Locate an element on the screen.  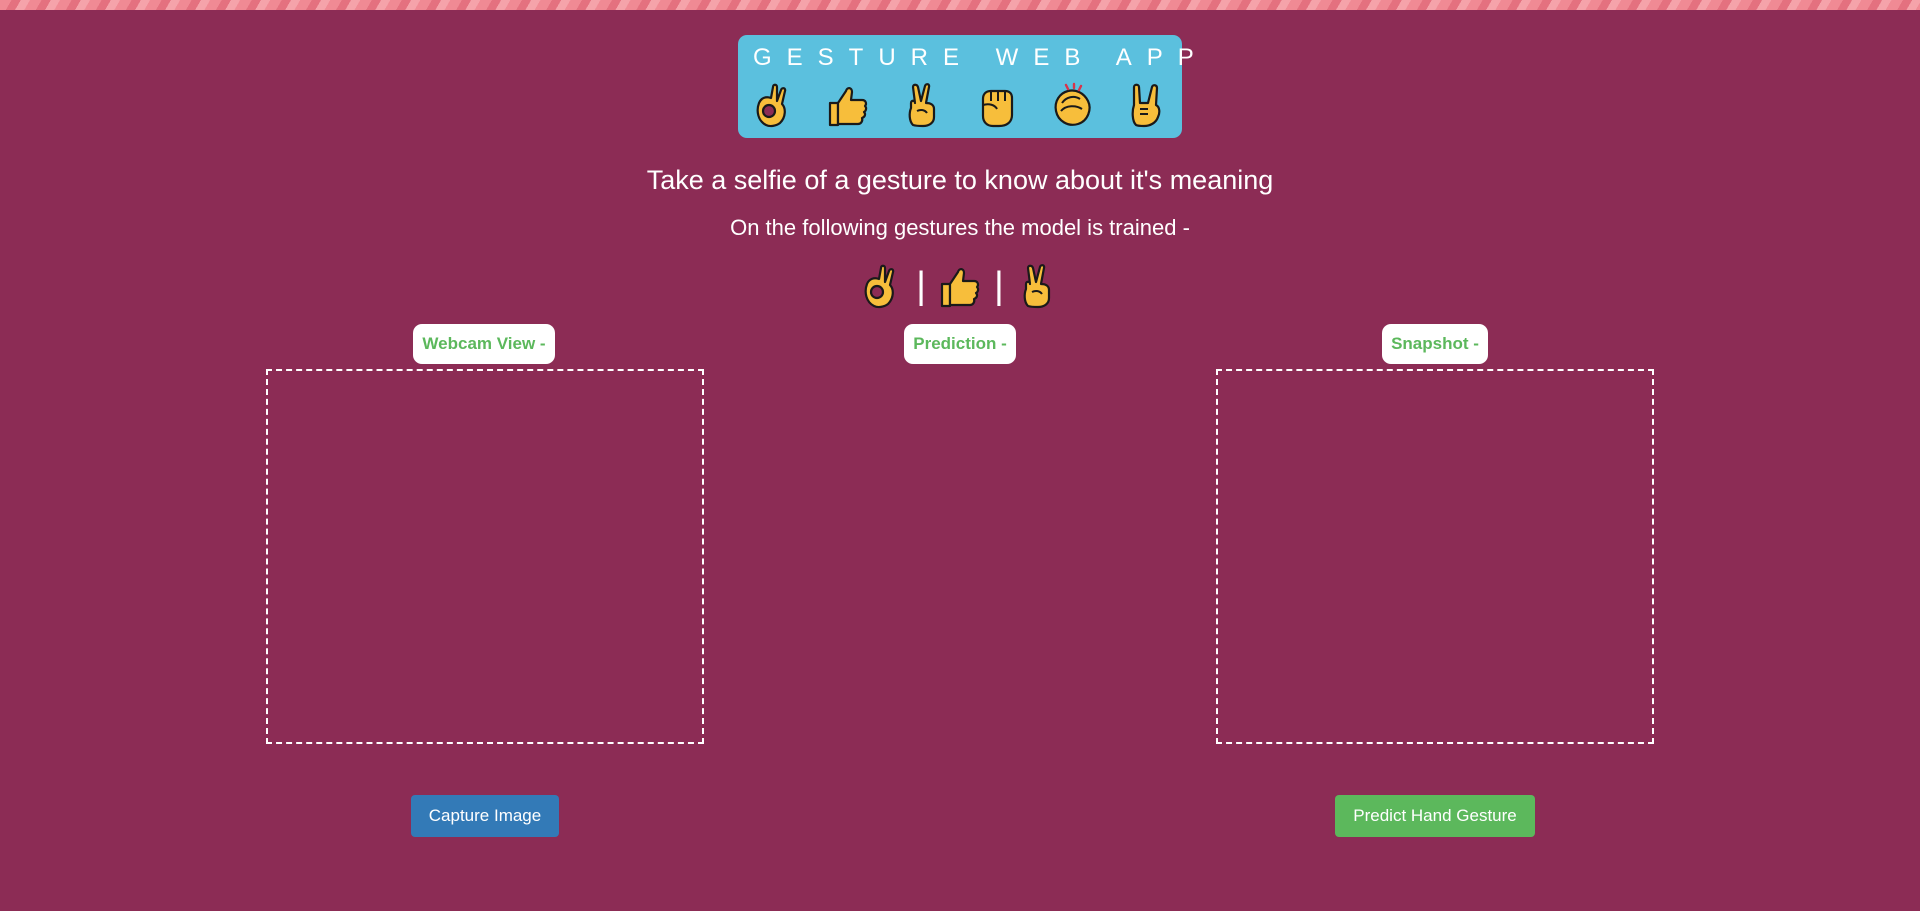
top-decorative-strip is located at coordinates (960, 5).